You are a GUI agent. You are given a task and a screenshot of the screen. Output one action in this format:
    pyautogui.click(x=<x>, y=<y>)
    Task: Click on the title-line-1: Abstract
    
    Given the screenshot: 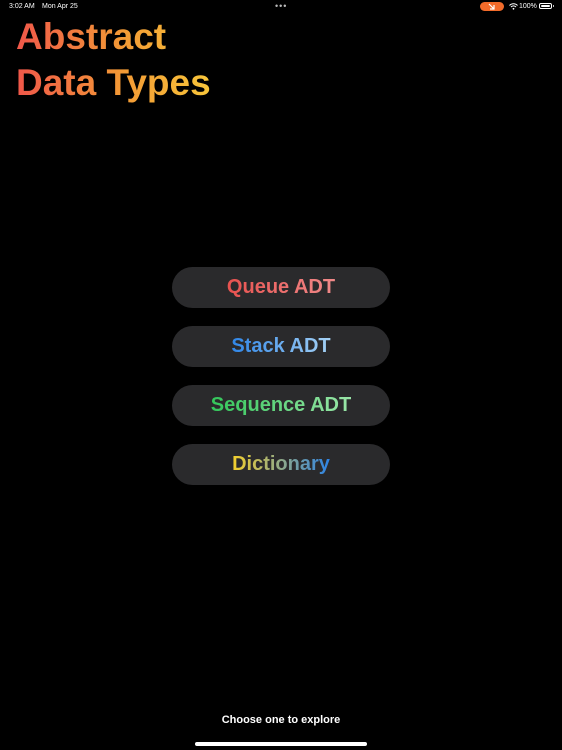 What is the action you would take?
    pyautogui.click(x=91, y=36)
    